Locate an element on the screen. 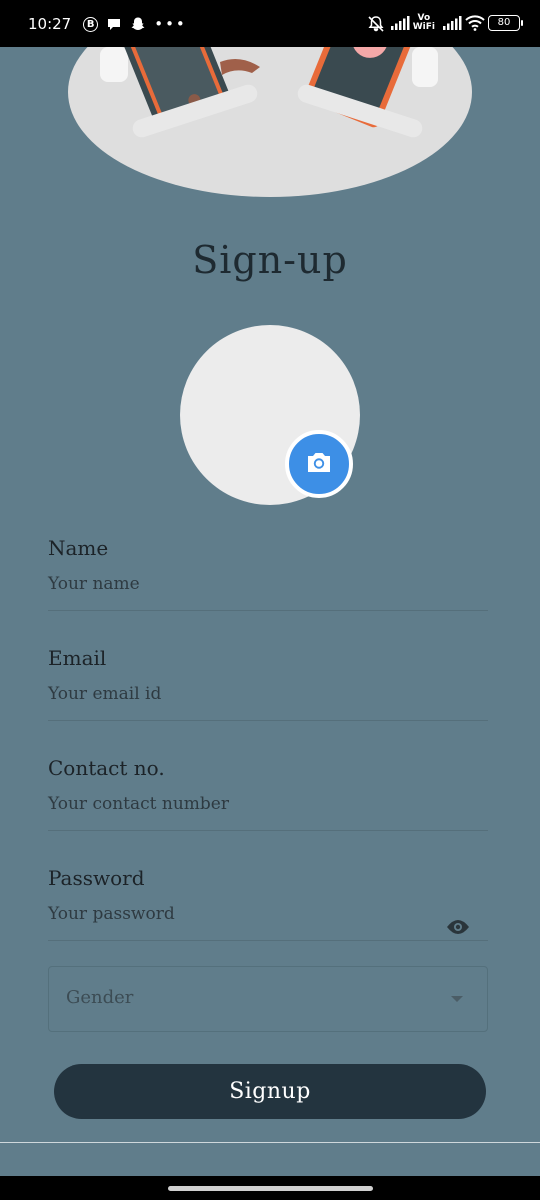  password-field: Password Your password is located at coordinates (268, 903).